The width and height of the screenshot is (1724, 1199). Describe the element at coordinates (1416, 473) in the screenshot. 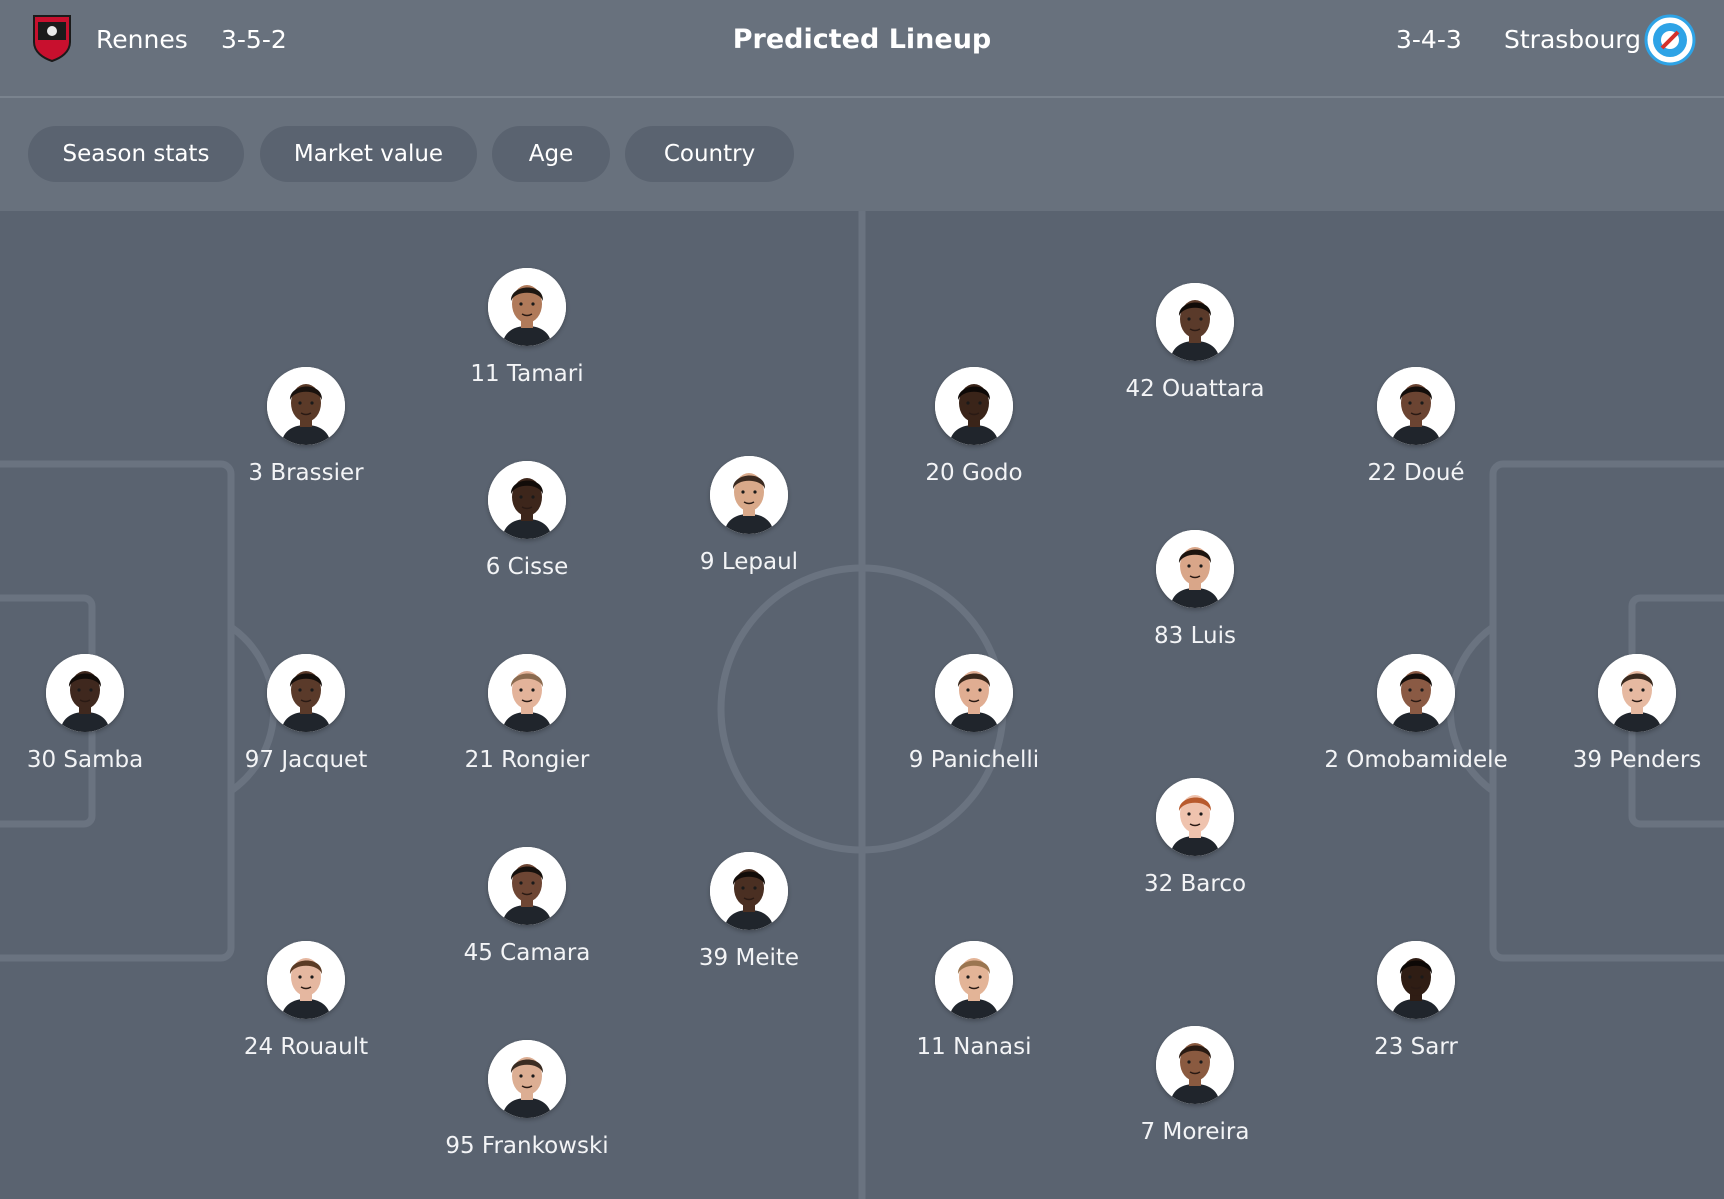

I see `player-label: 22 Doué` at that location.